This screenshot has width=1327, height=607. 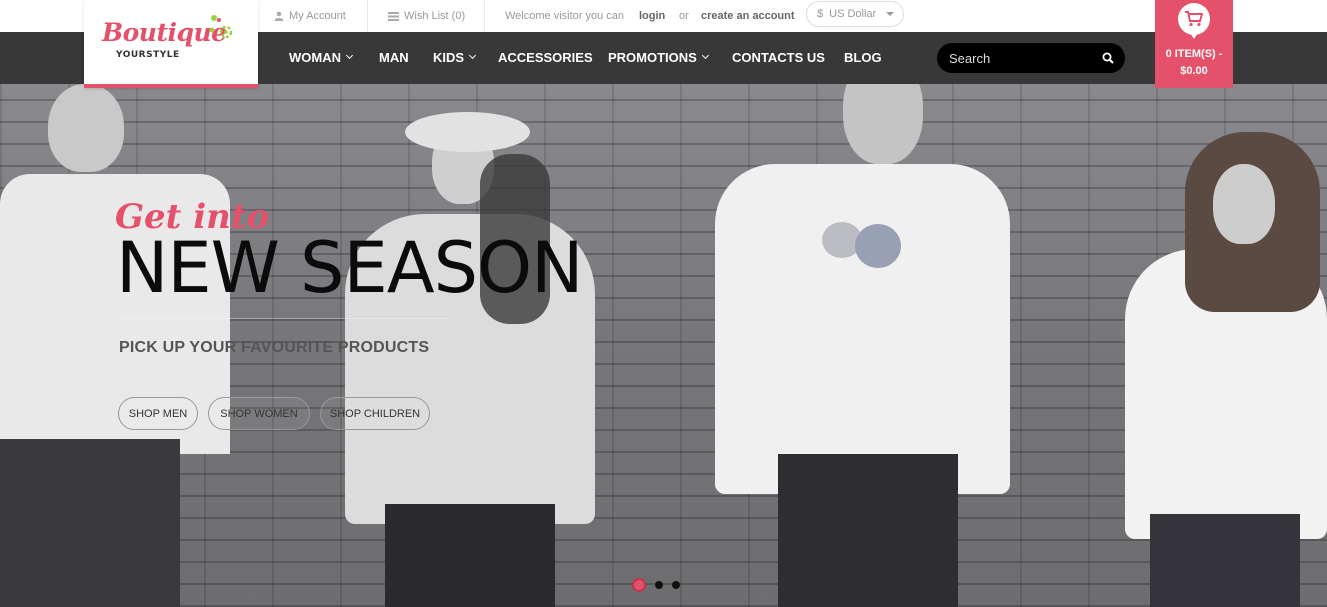 I want to click on create-account-label: create an account, so click(x=748, y=16).